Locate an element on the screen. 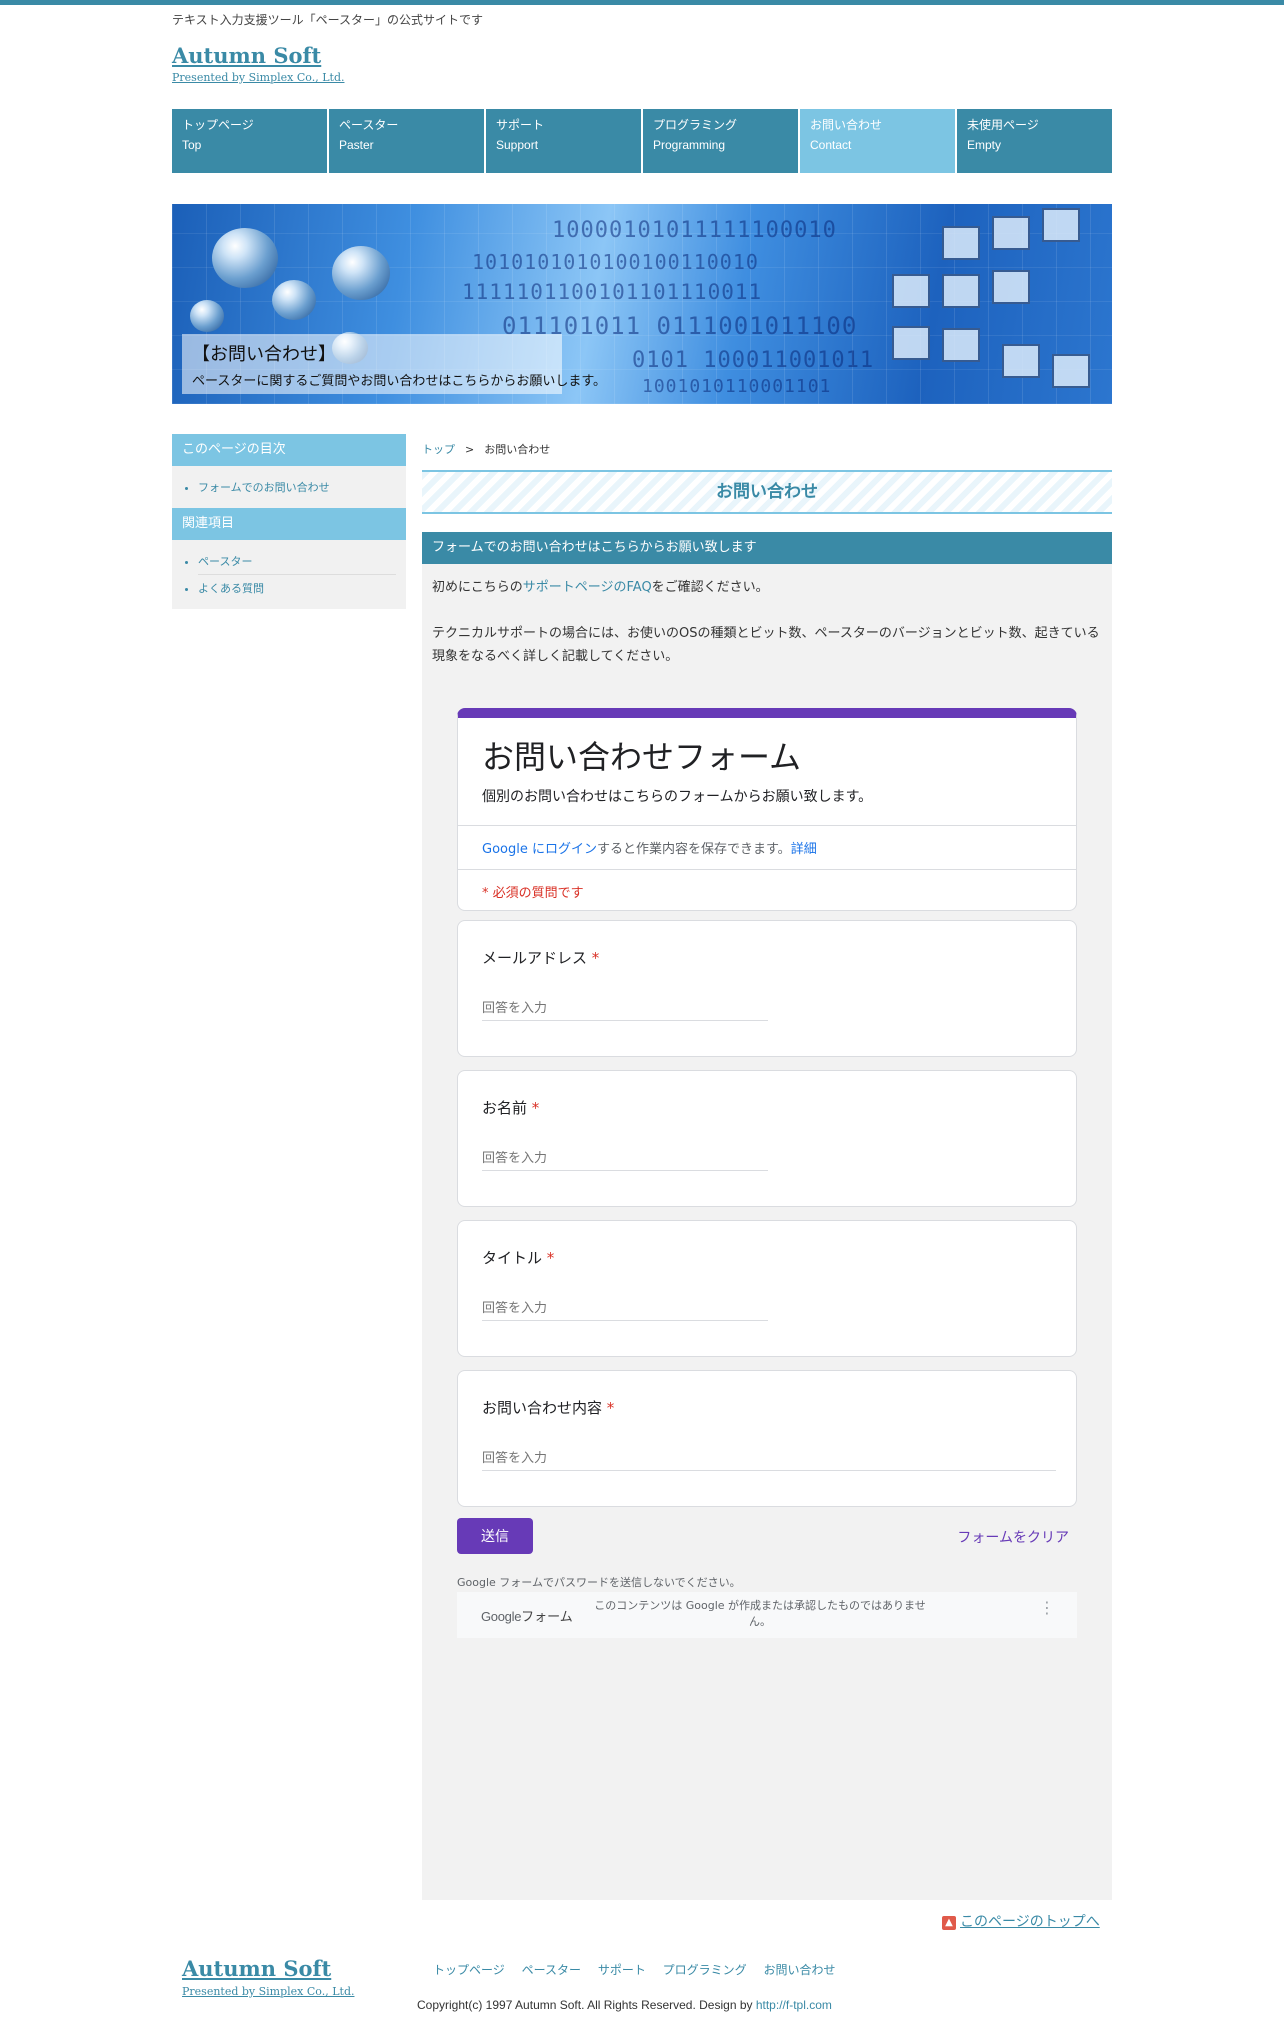 The height and width of the screenshot is (2025, 1284). sidebar-item-form-inquiry: フォームでのお問い合わせ is located at coordinates (297, 487).